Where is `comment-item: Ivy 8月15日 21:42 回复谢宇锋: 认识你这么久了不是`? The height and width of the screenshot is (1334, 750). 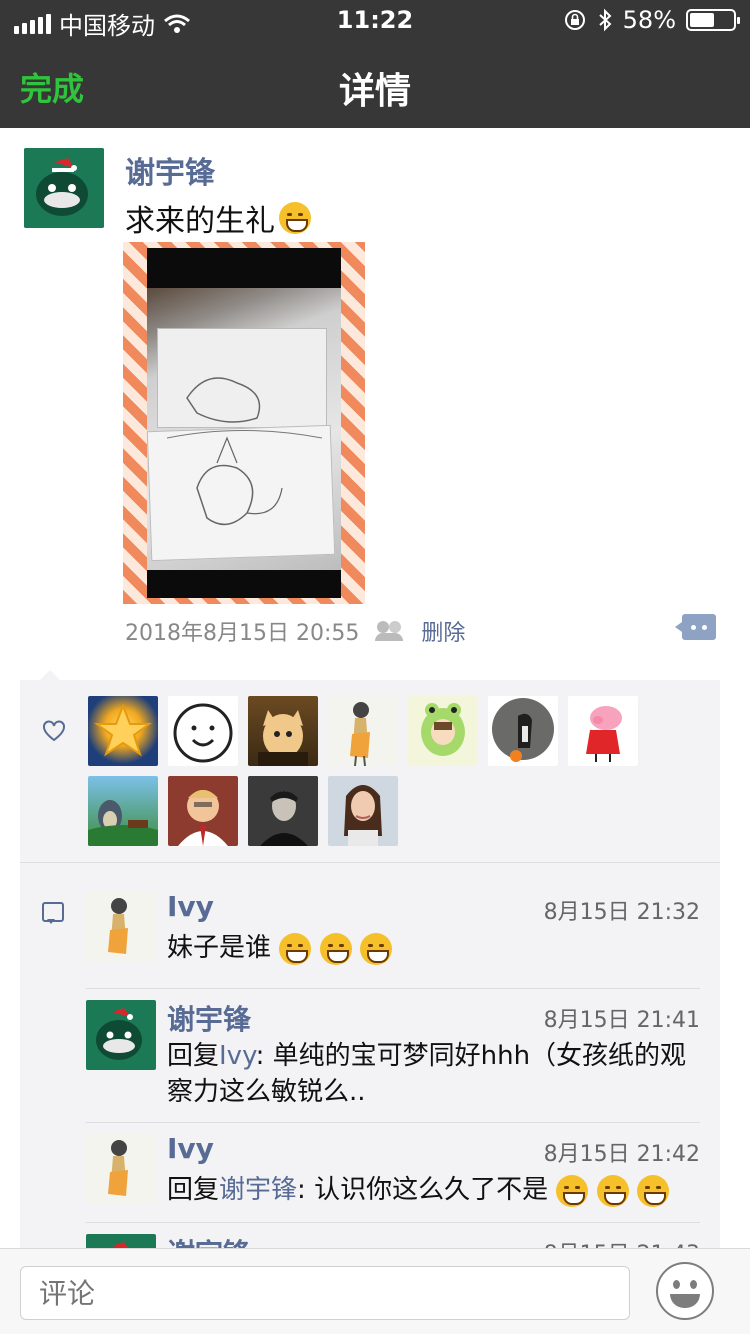 comment-item: Ivy 8月15日 21:42 回复谢宇锋: 认识你这么久了不是 is located at coordinates (393, 1178).